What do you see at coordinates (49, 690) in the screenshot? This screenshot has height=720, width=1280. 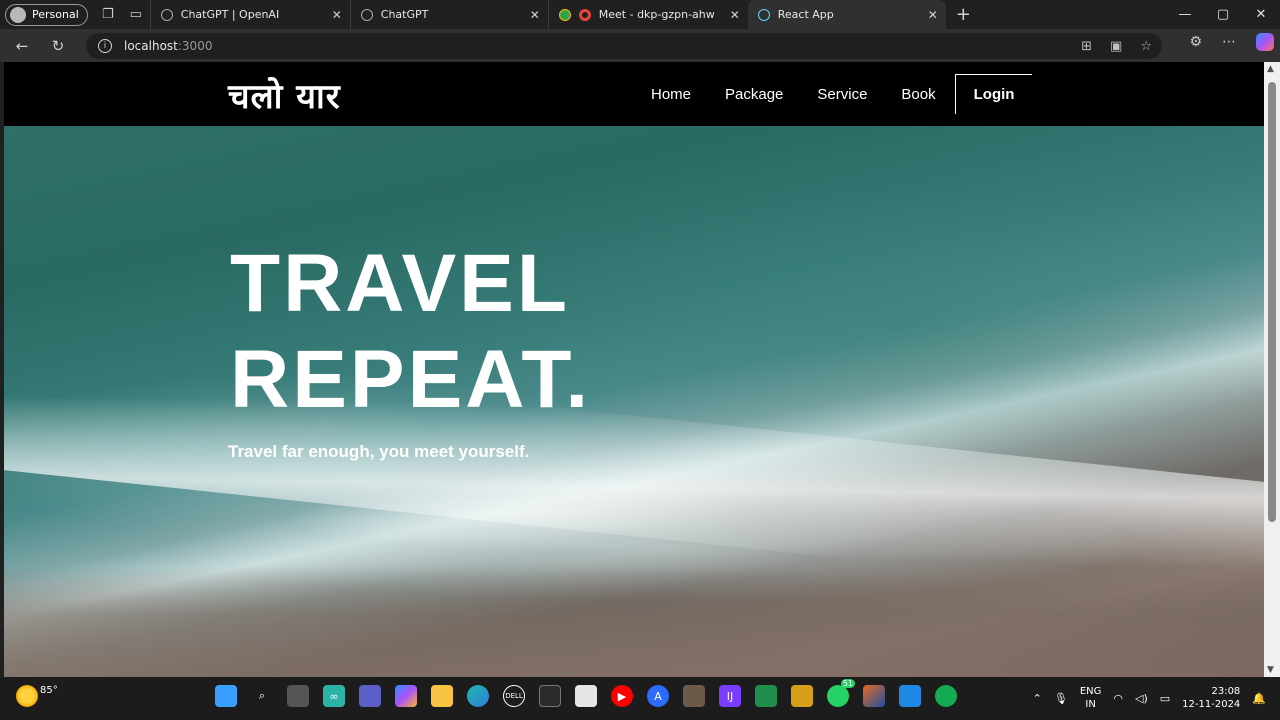 I see `temperature: 85°` at bounding box center [49, 690].